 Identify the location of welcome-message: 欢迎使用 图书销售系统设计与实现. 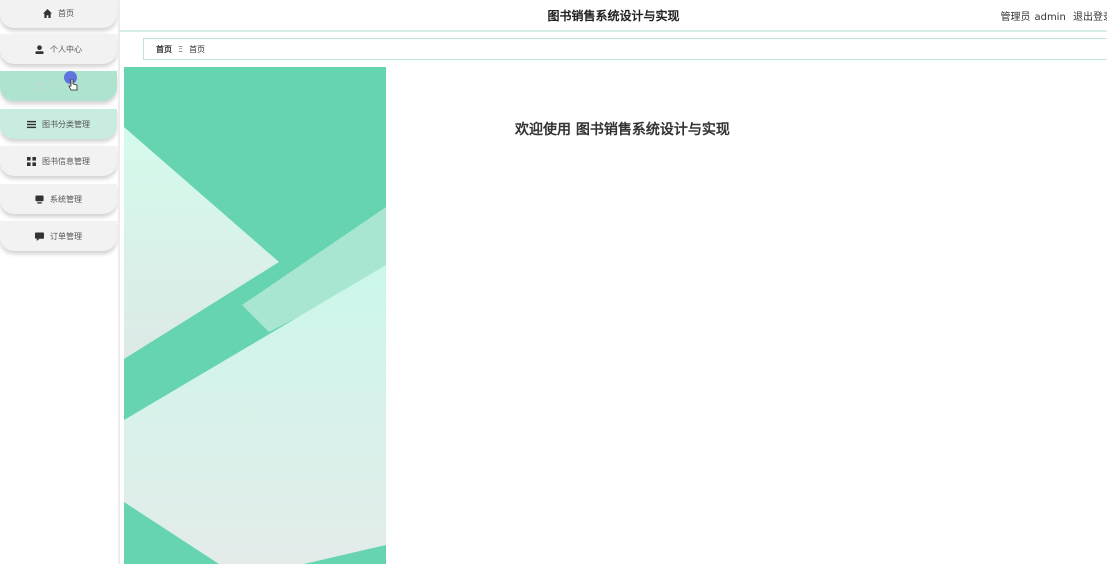
(622, 130).